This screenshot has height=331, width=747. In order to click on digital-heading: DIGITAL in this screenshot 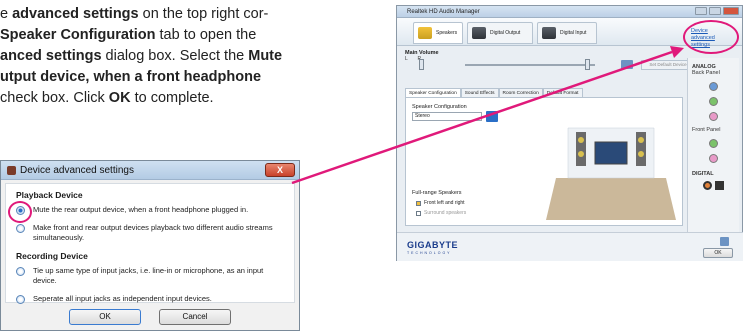, I will do `click(703, 174)`.